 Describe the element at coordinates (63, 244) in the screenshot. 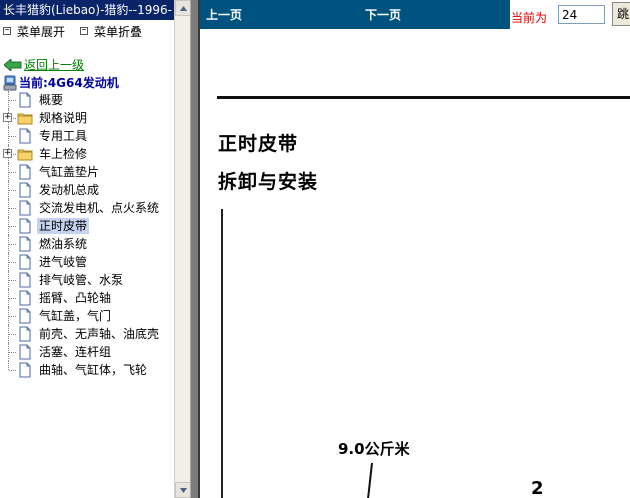

I see `tree-item-label: 燃油系统` at that location.